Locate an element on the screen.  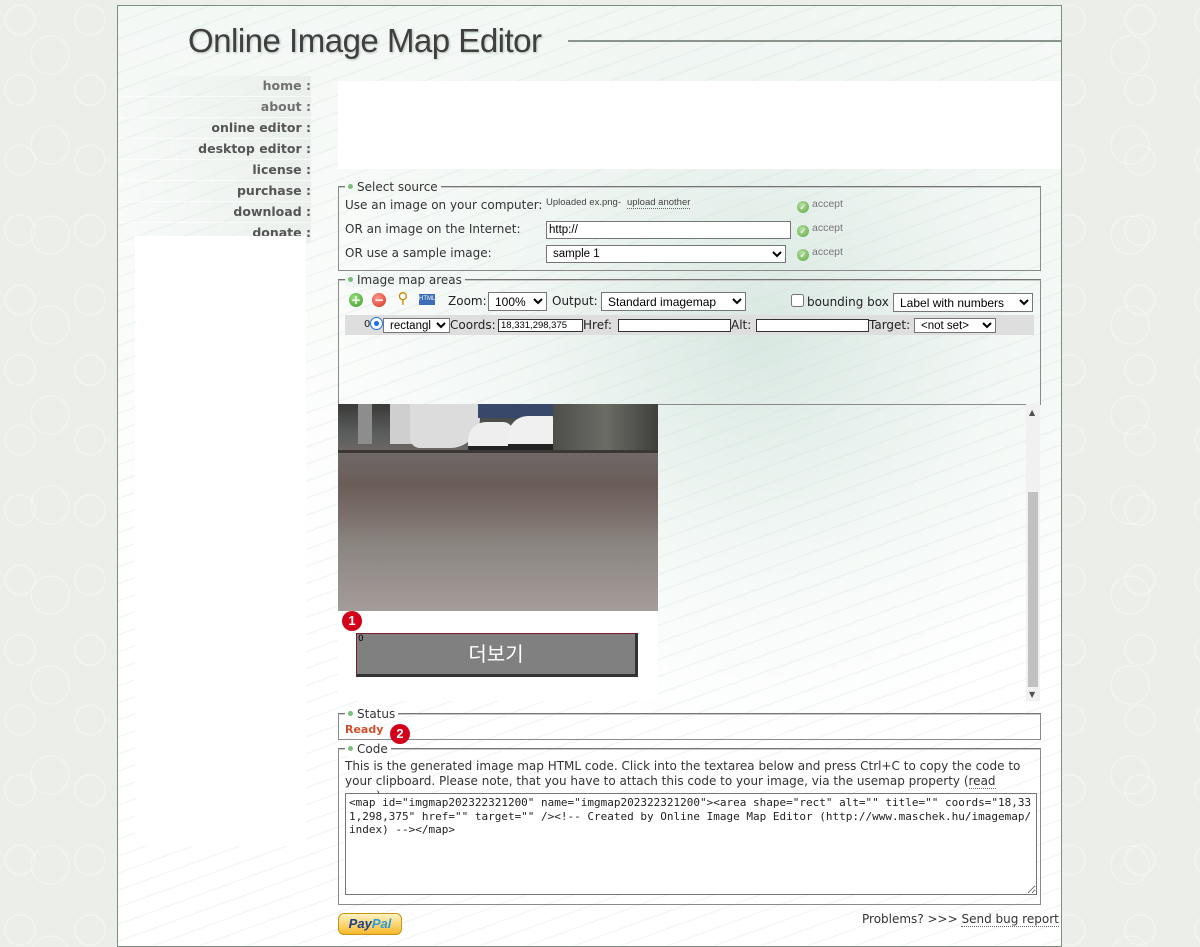
area-number-label: 0 is located at coordinates (361, 639).